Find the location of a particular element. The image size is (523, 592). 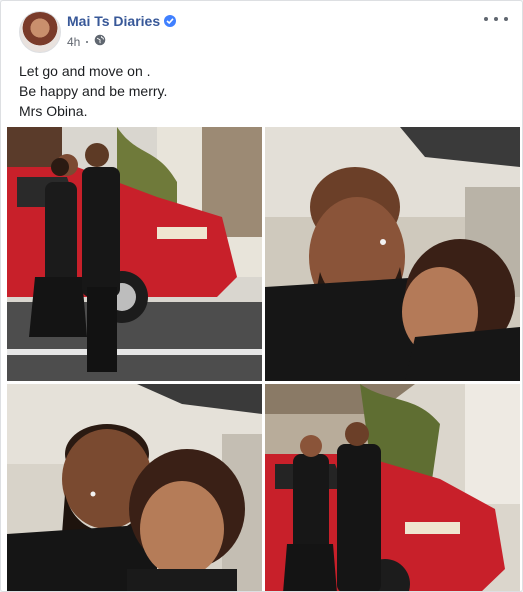

globe-icon is located at coordinates (100, 41).